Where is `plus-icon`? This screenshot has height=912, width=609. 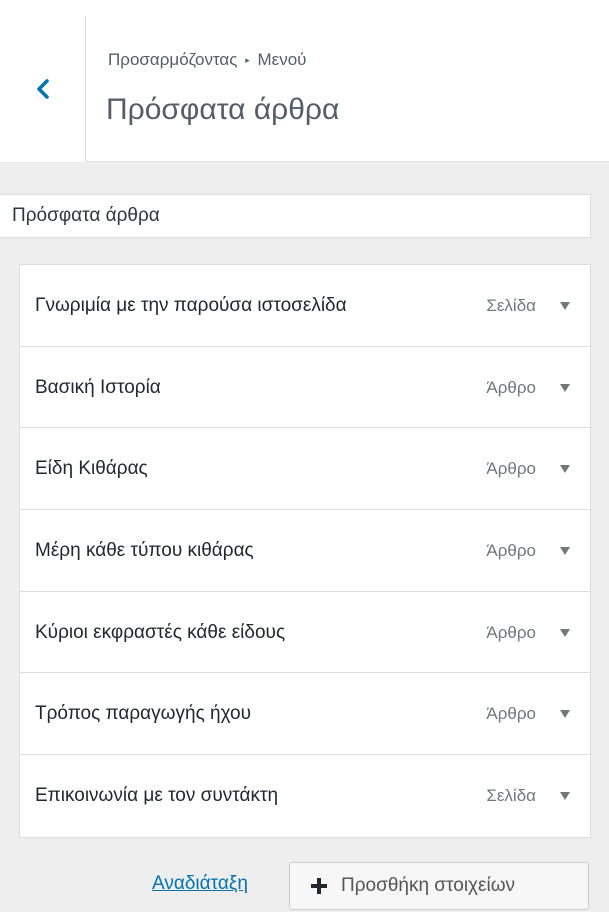 plus-icon is located at coordinates (319, 886).